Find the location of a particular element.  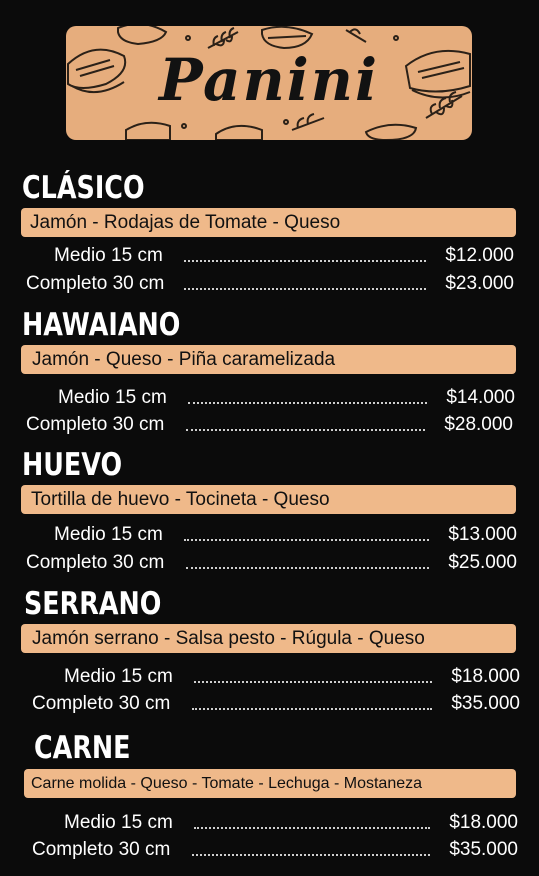

item-title: HUEVO is located at coordinates (72, 465).